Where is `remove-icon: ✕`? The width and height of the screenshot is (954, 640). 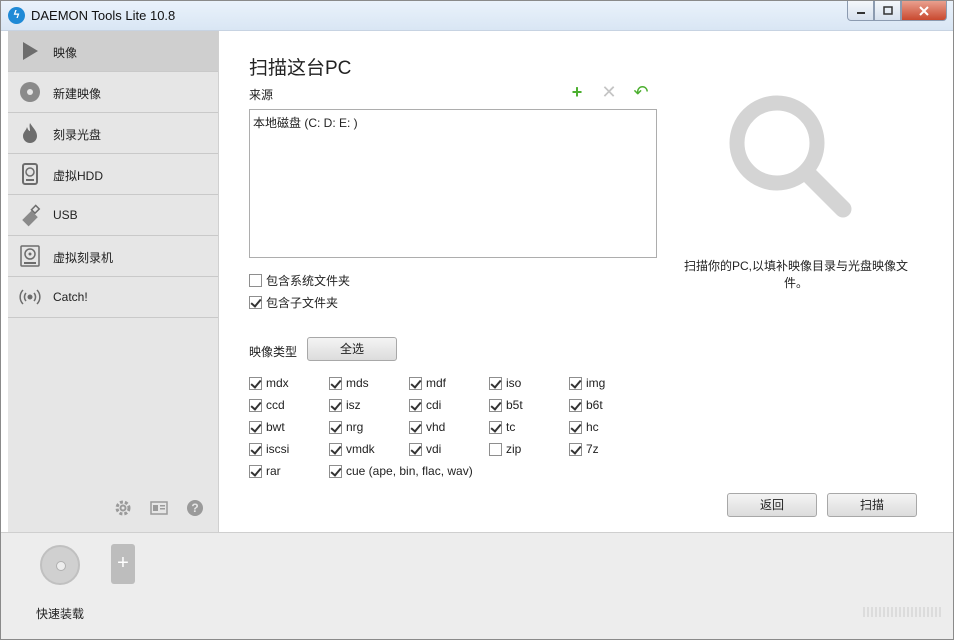
remove-icon: ✕ is located at coordinates (609, 92).